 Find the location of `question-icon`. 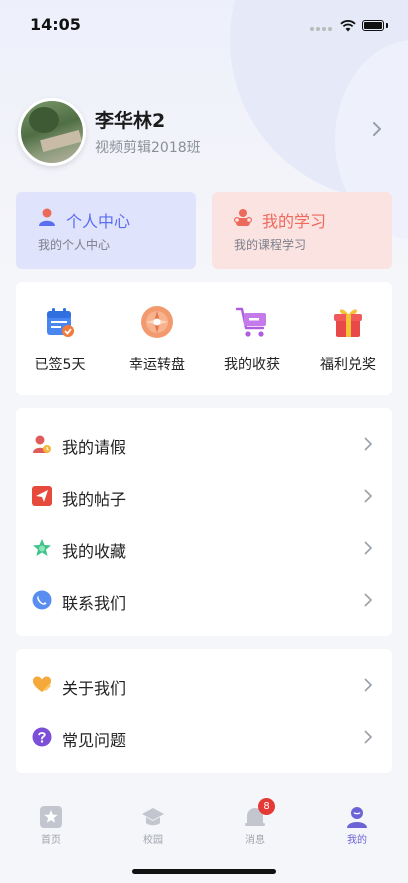

question-icon is located at coordinates (42, 737).